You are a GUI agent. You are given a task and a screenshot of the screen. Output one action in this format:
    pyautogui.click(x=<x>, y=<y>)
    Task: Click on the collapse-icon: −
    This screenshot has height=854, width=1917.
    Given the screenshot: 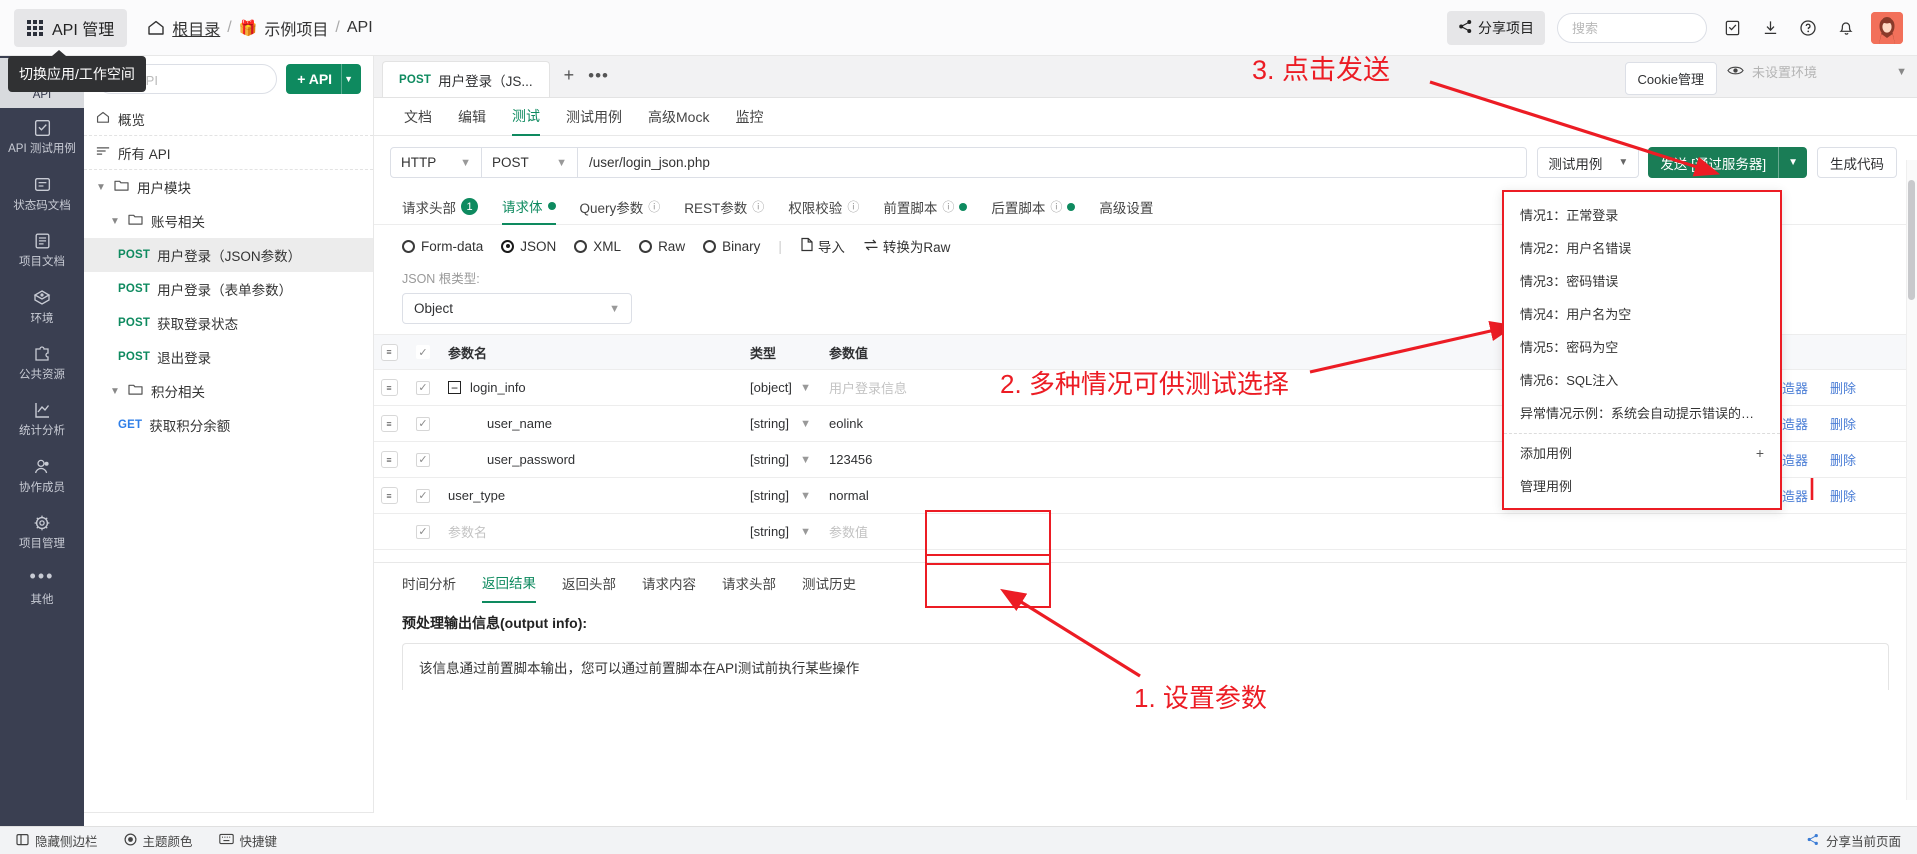 What is the action you would take?
    pyautogui.click(x=454, y=387)
    